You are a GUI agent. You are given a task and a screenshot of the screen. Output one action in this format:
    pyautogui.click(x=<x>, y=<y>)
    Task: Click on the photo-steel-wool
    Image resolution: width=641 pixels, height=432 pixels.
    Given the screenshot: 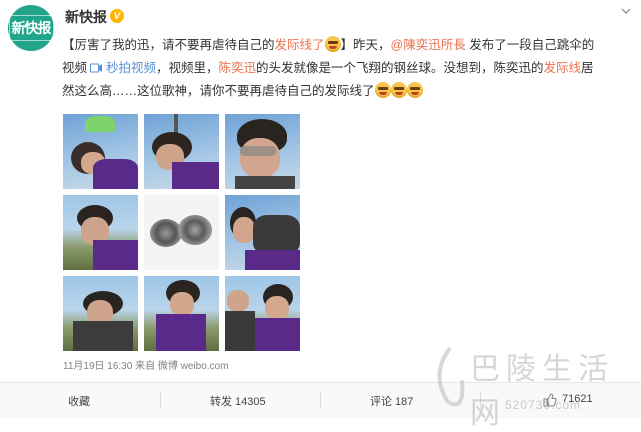 What is the action you would take?
    pyautogui.click(x=181, y=232)
    